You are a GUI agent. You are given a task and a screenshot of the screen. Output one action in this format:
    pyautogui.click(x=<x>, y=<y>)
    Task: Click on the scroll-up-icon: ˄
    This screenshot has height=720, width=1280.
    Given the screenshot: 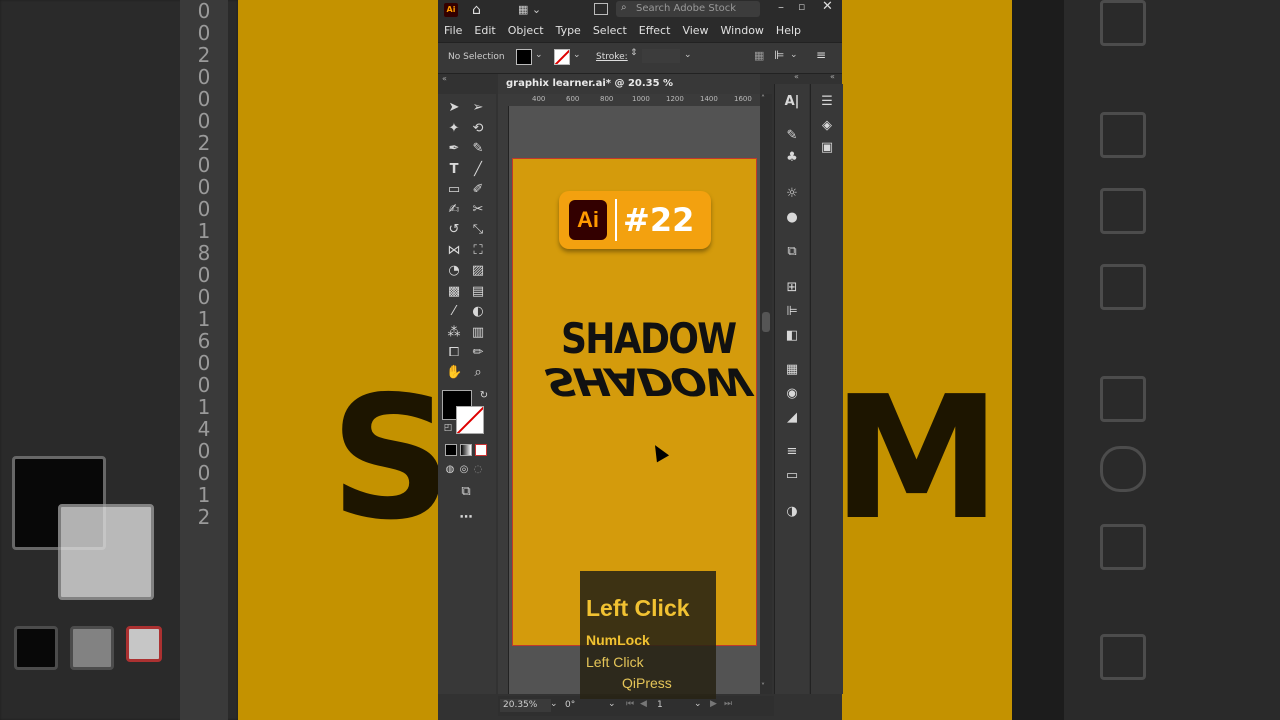 What is the action you would take?
    pyautogui.click(x=763, y=98)
    